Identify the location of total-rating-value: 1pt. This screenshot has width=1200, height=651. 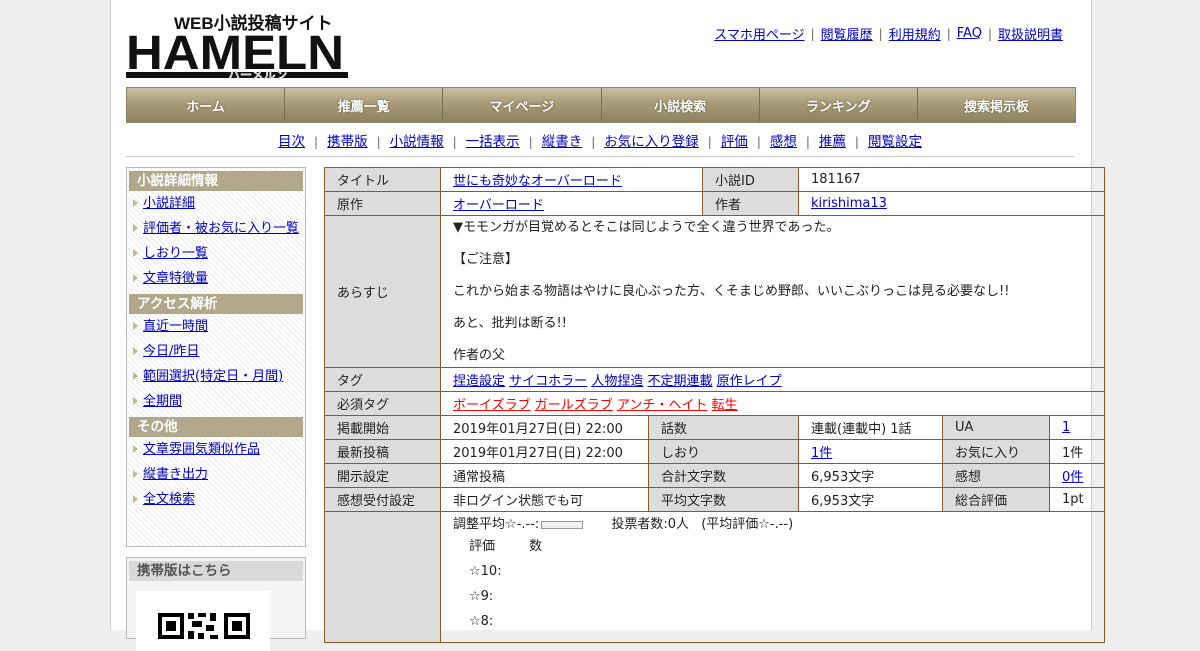
(1077, 499).